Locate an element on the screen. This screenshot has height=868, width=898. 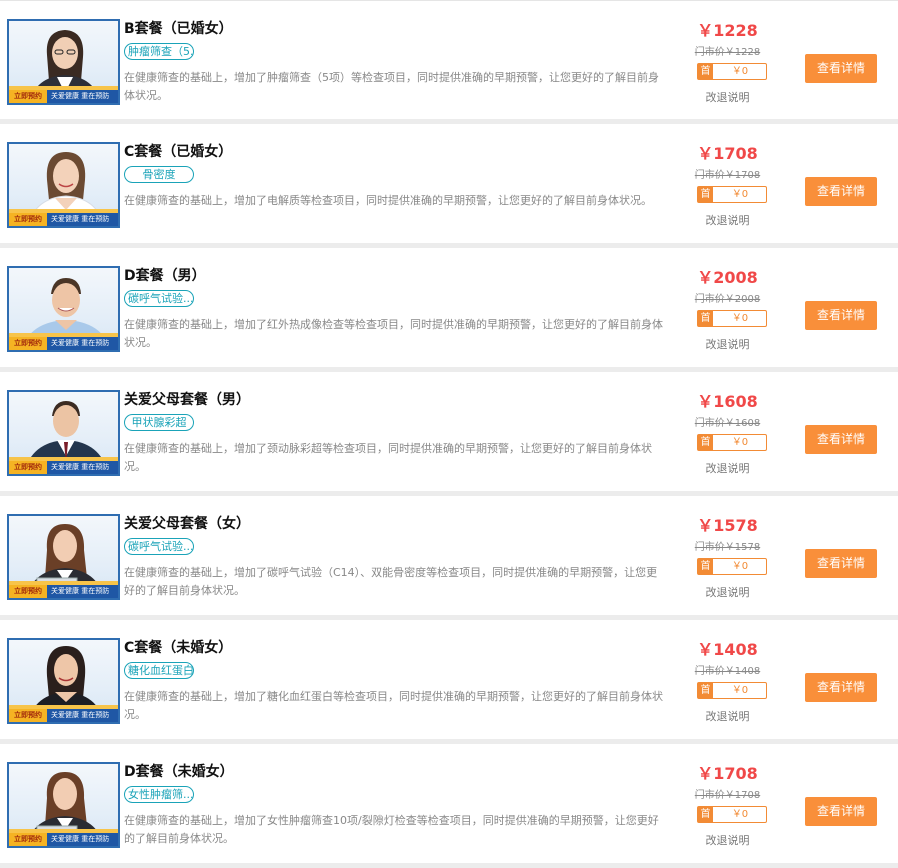
package-title: C套餐（未婚女） is located at coordinates (178, 647).